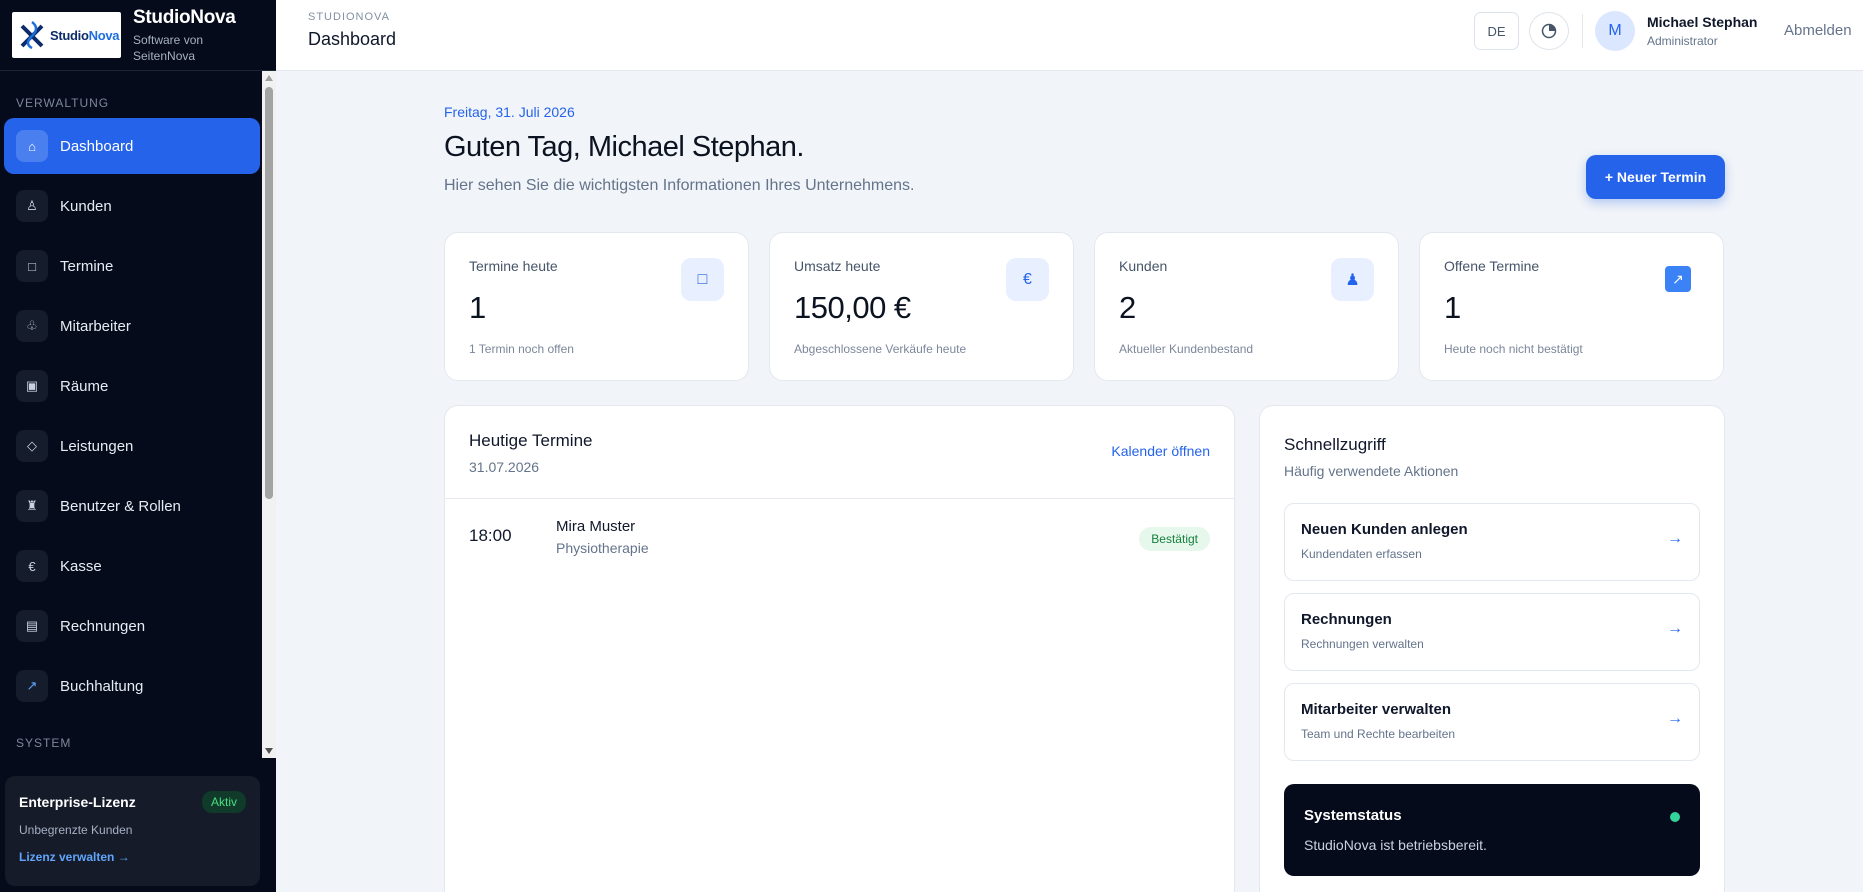 This screenshot has width=1863, height=892. Describe the element at coordinates (1127, 307) in the screenshot. I see `stat-value: 2` at that location.